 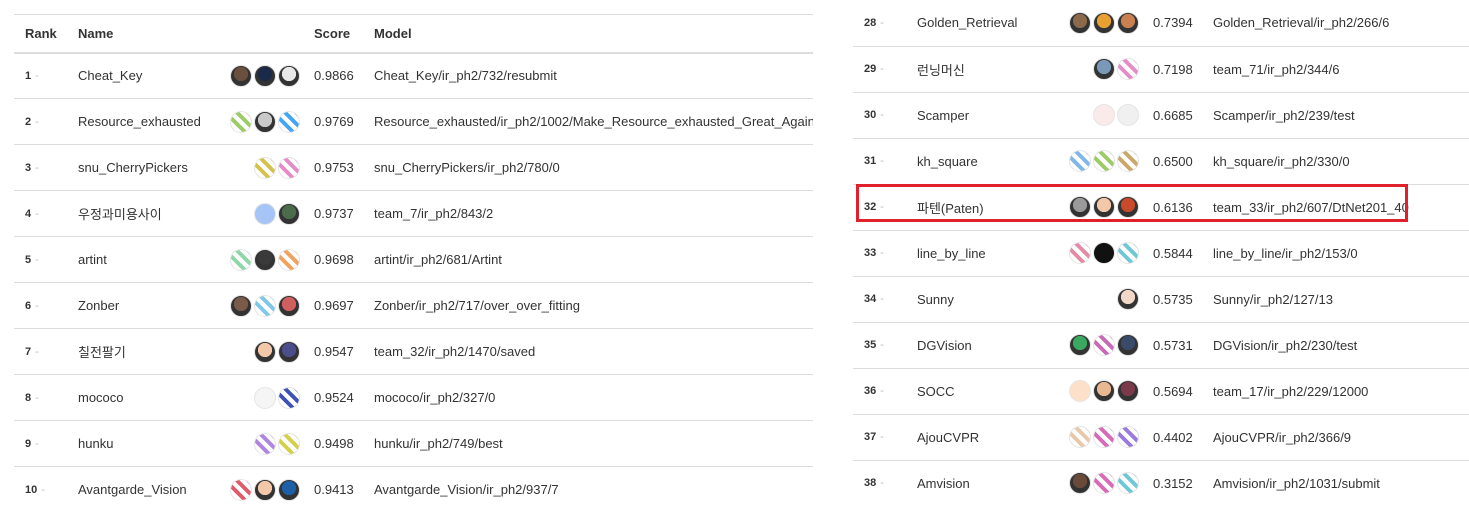 What do you see at coordinates (1161, 115) in the screenshot?
I see `table-row: 30- Scamper 0.6685 Scamper/ir_ph2/239/test` at bounding box center [1161, 115].